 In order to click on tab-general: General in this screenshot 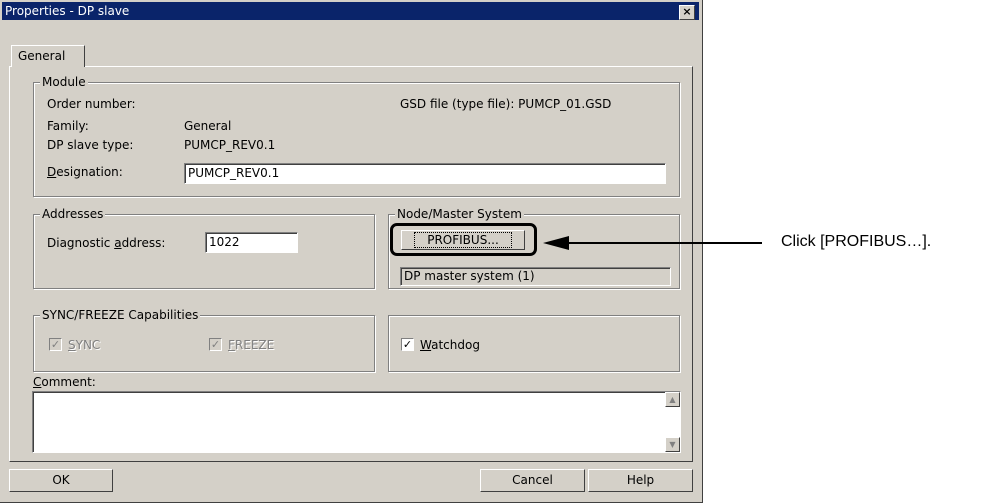, I will do `click(48, 56)`.